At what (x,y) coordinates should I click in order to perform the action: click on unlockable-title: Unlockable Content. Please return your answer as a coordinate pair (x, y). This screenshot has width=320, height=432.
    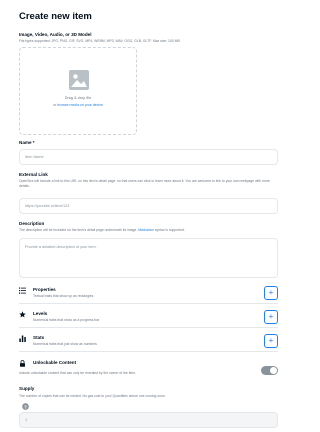
    Looking at the image, I should click on (55, 362).